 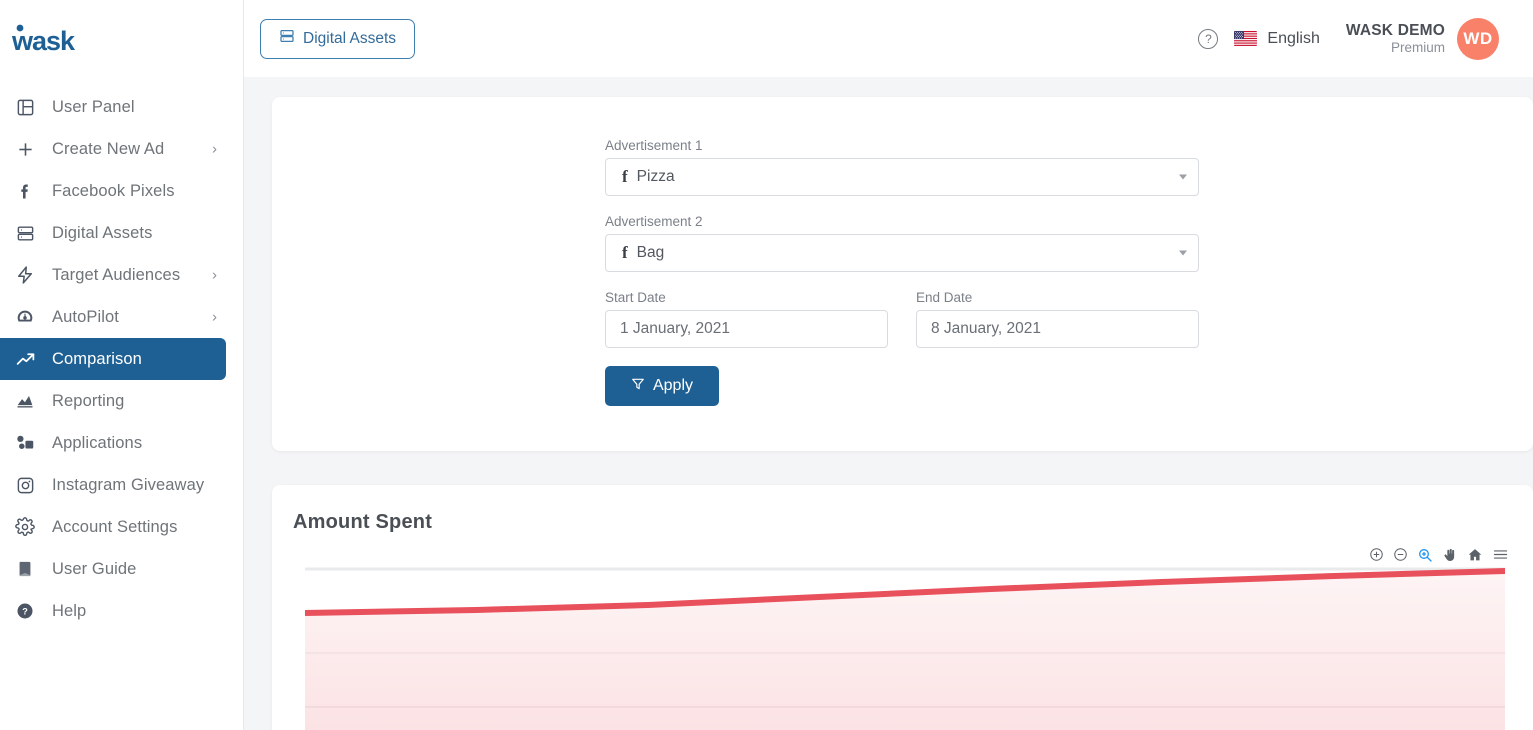 What do you see at coordinates (1500, 554) in the screenshot?
I see `menu-icon` at bounding box center [1500, 554].